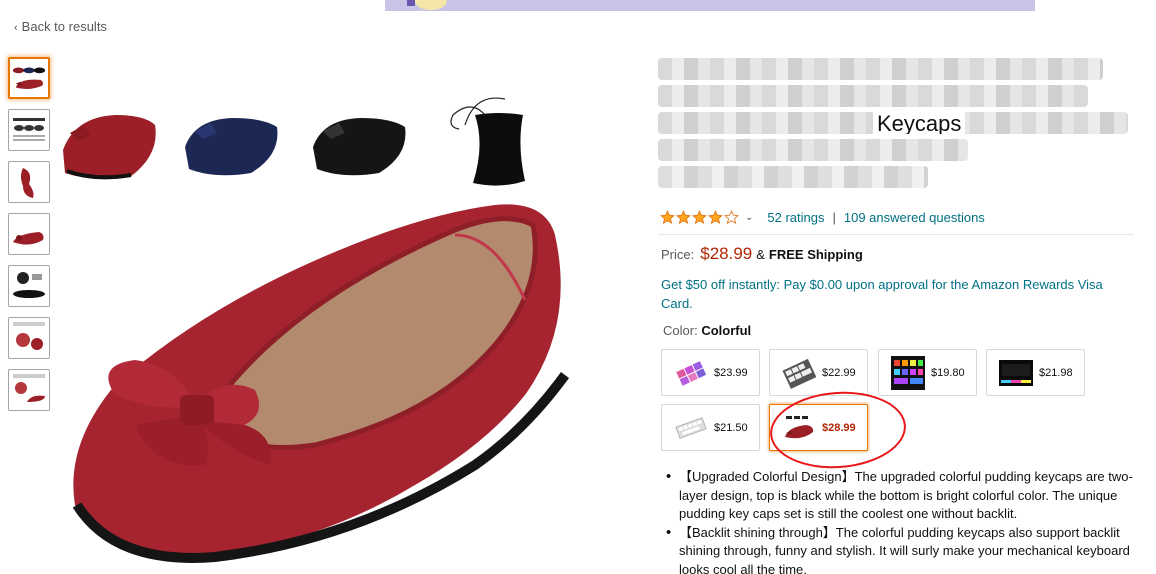 The image size is (1156, 574). I want to click on black-rgb-keycaps-image, so click(1016, 372).